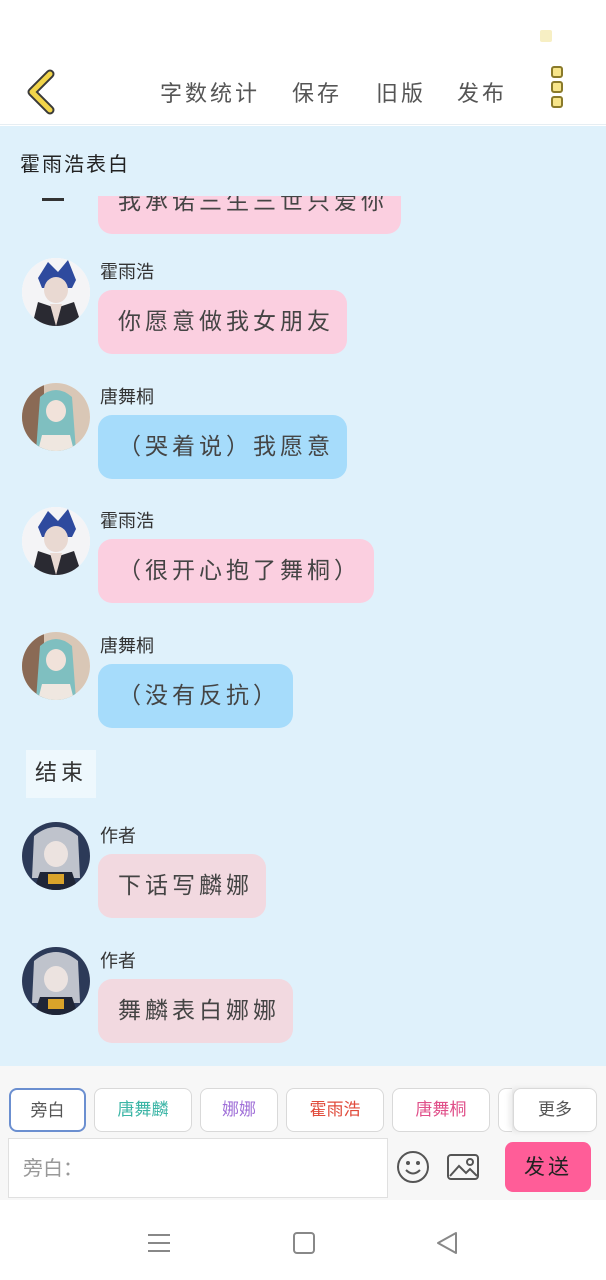 The width and height of the screenshot is (606, 1280). I want to click on notification-icon, so click(546, 36).